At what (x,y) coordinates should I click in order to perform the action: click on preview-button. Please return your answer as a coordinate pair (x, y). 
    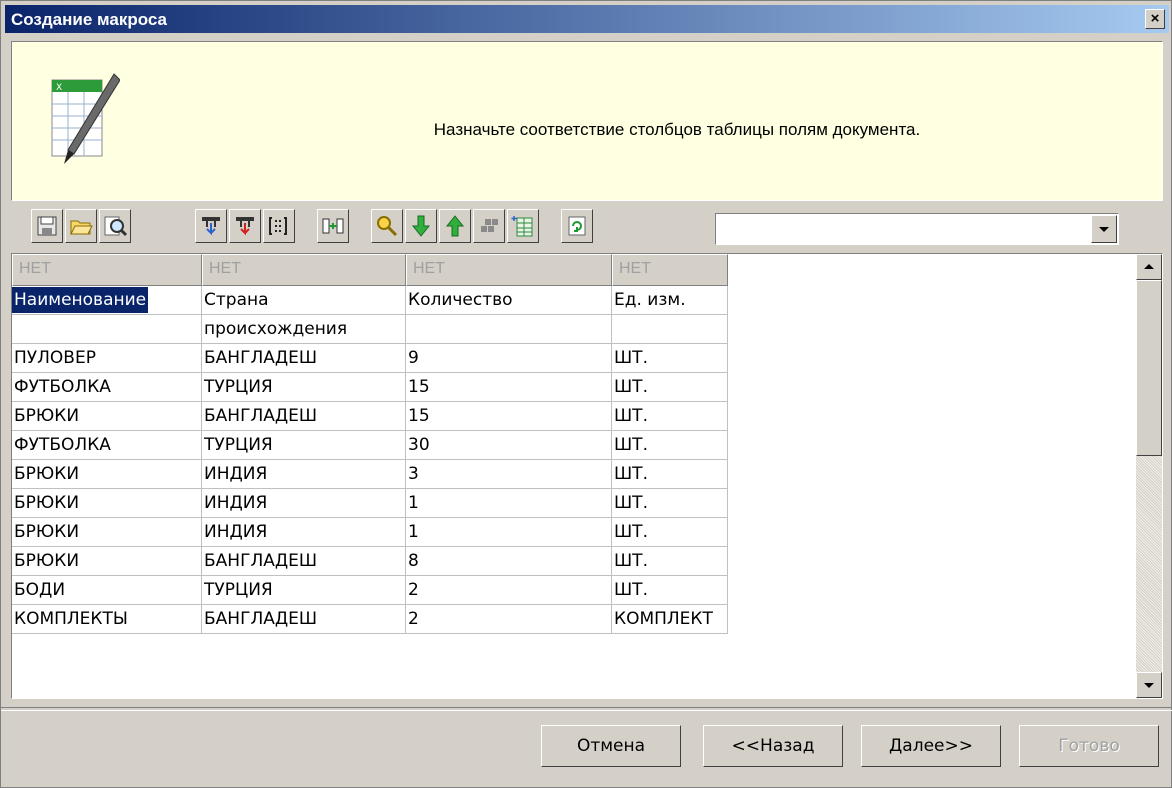
    Looking at the image, I should click on (115, 226).